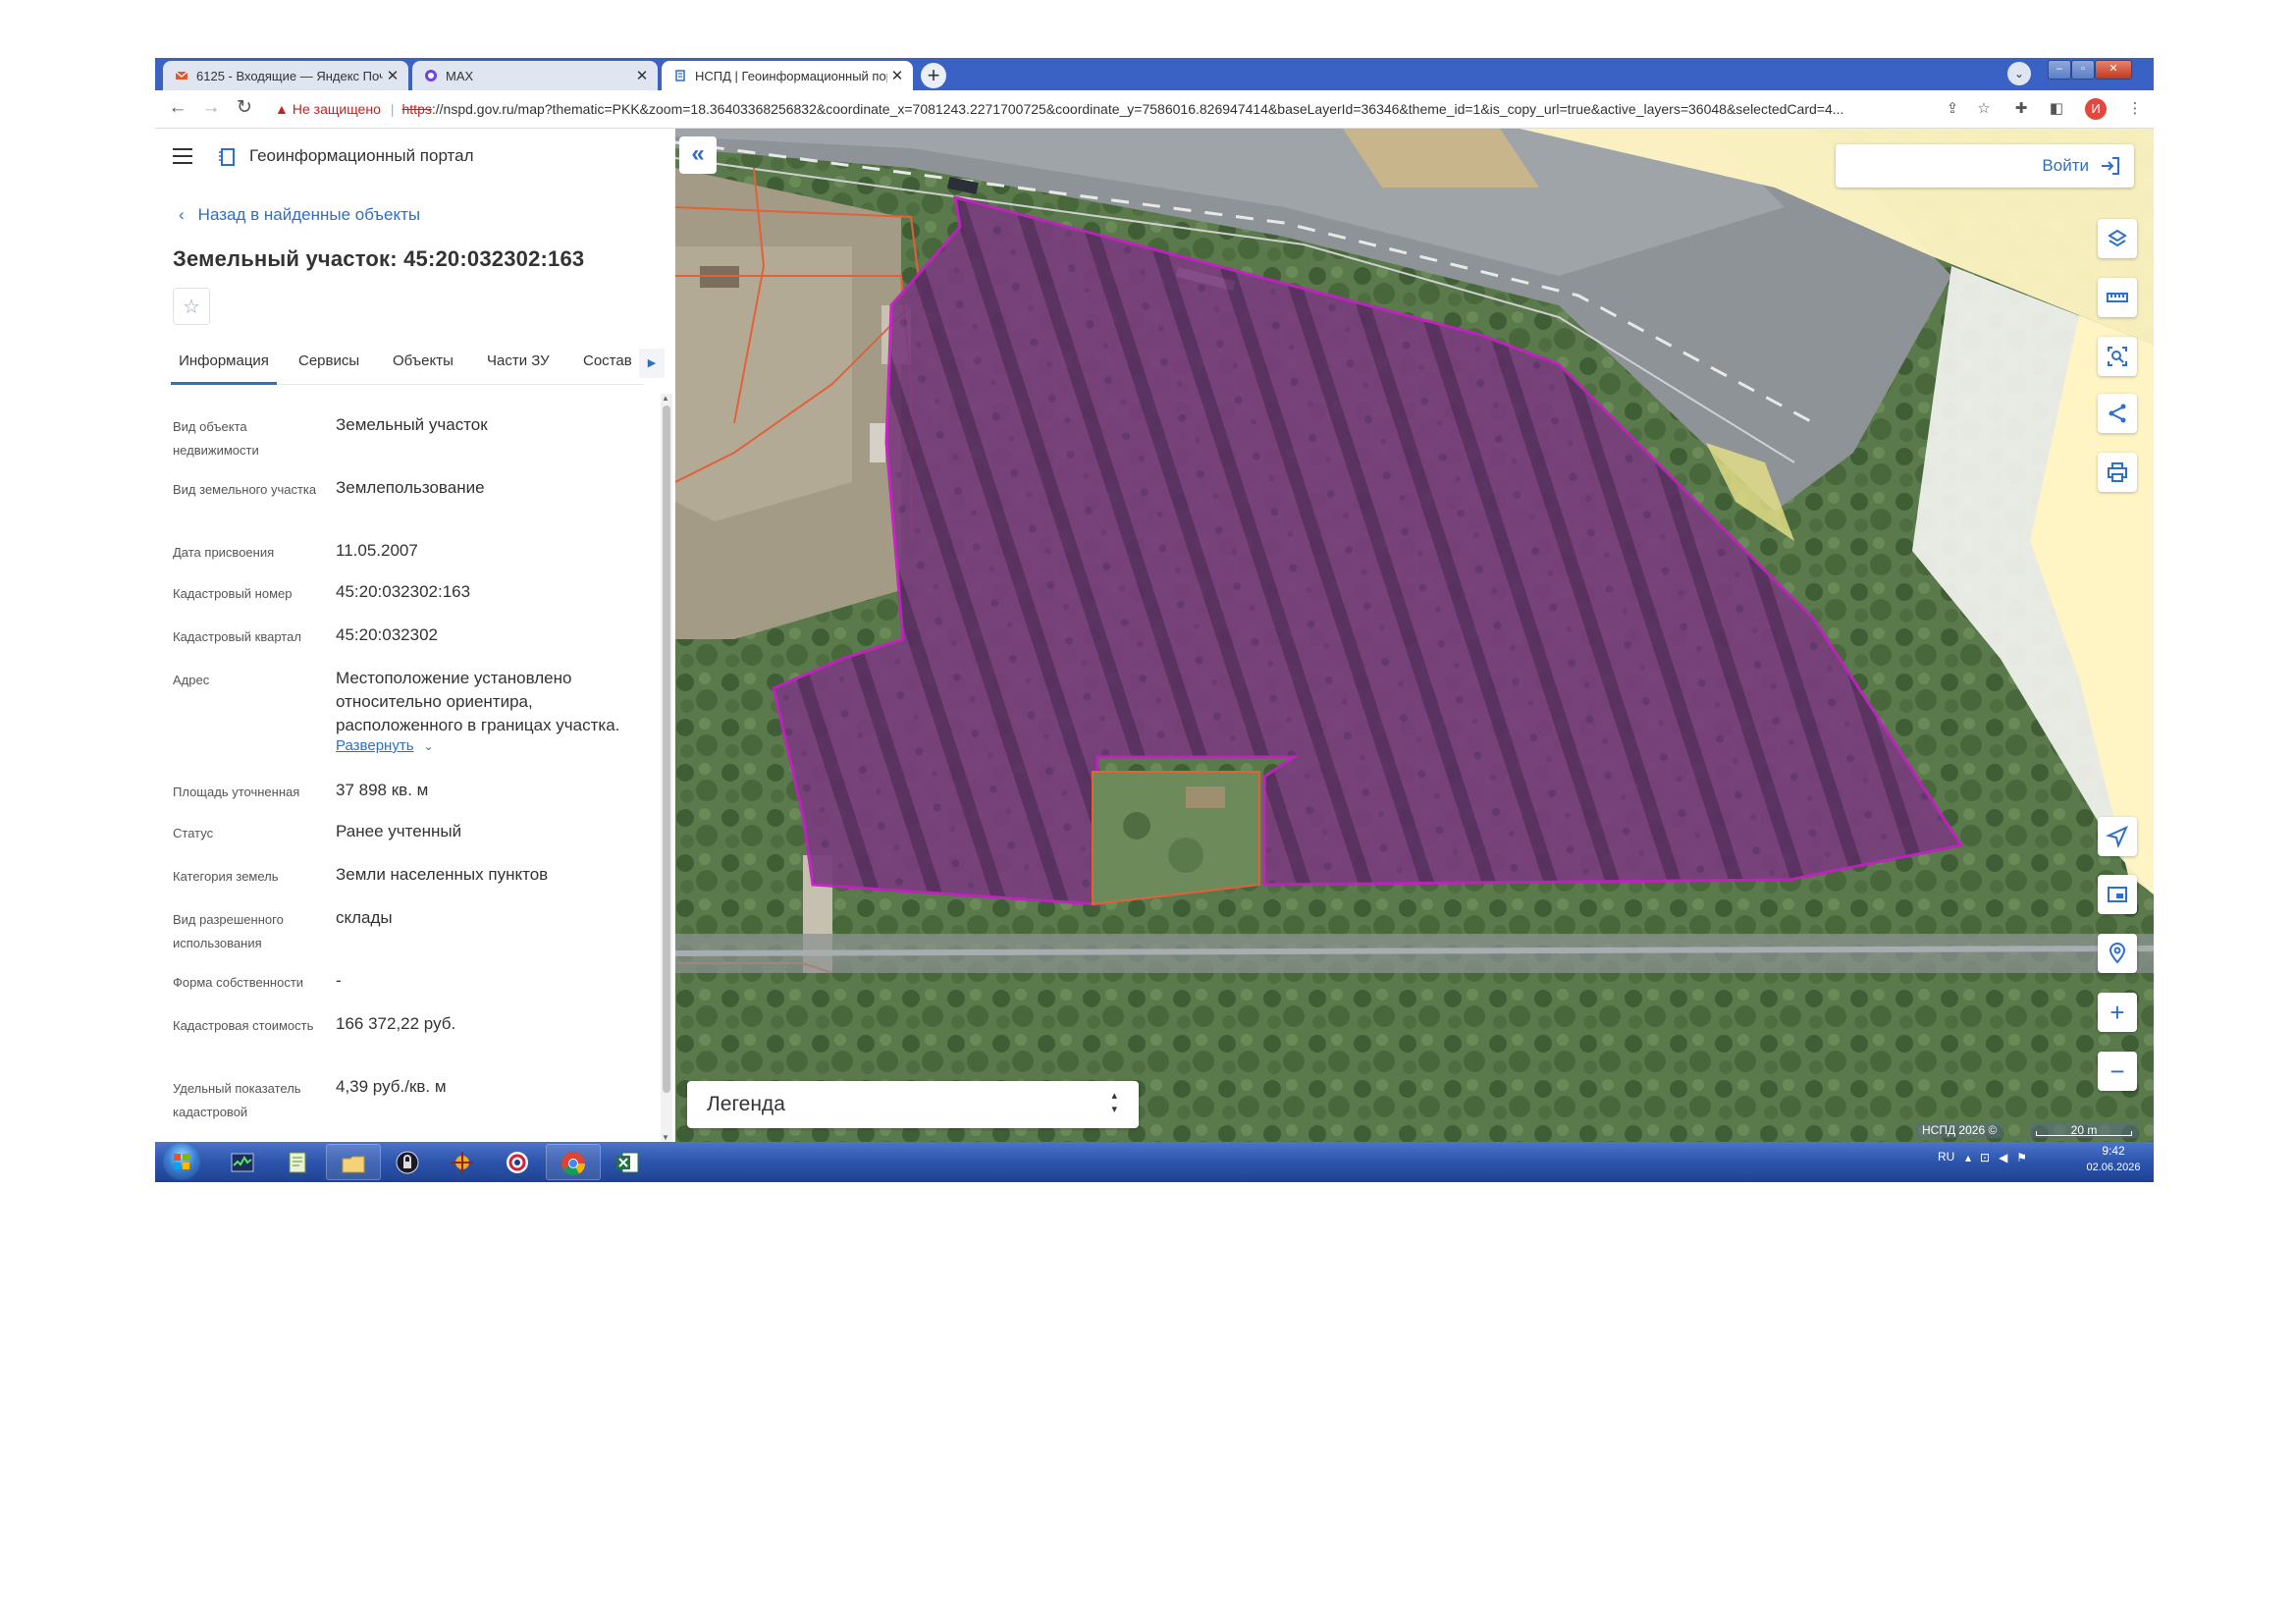 The width and height of the screenshot is (2296, 1624). I want to click on layers-icon, so click(2117, 238).